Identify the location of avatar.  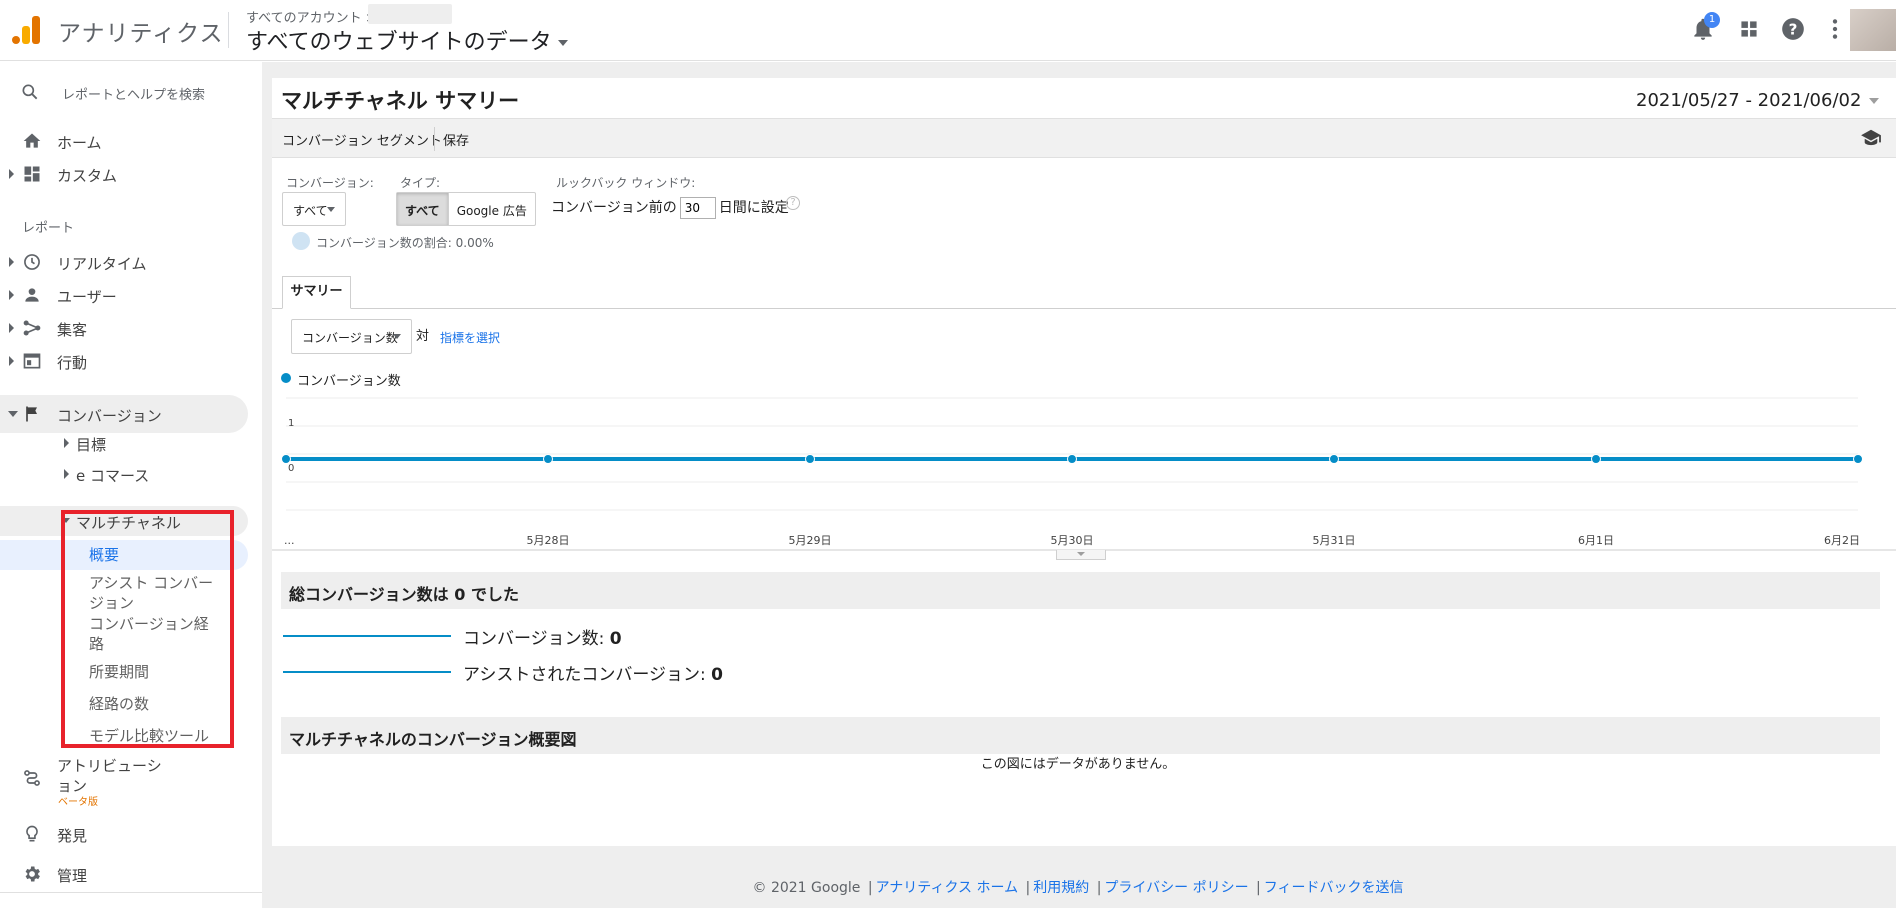
(1873, 30).